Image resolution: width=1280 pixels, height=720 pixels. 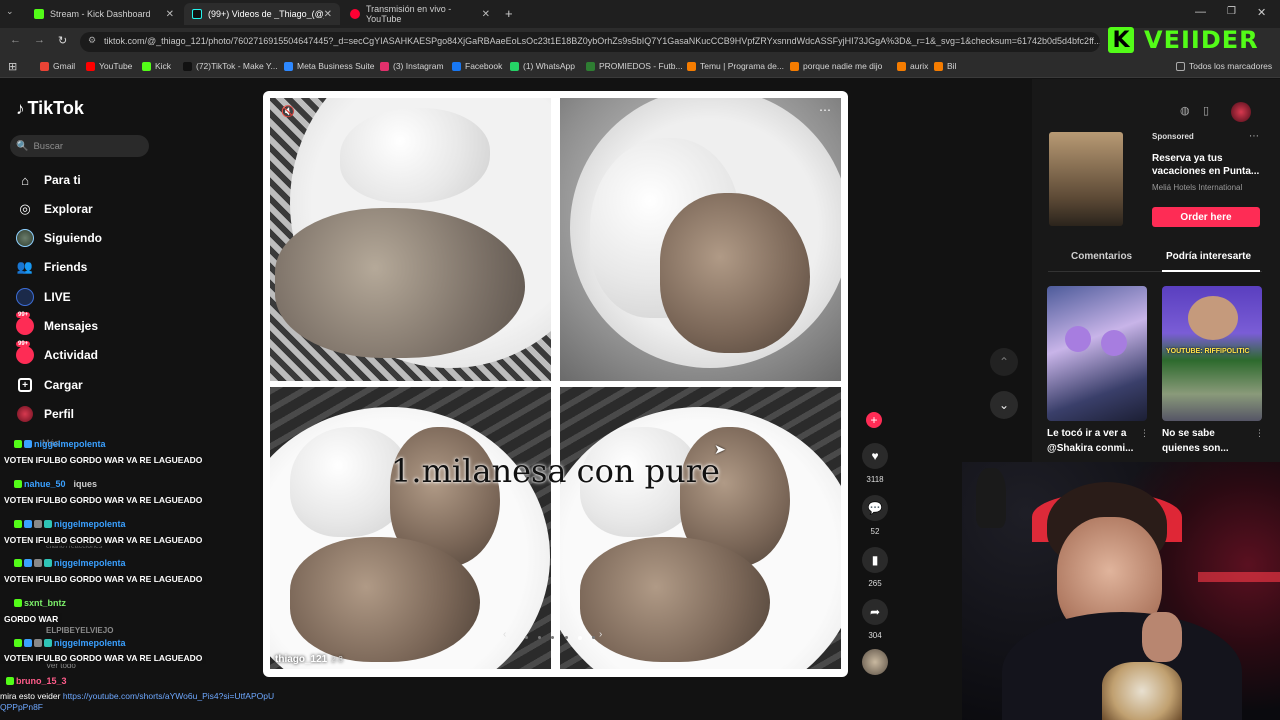 I want to click on chat-username-text: sxnt_bntz, so click(x=45, y=603).